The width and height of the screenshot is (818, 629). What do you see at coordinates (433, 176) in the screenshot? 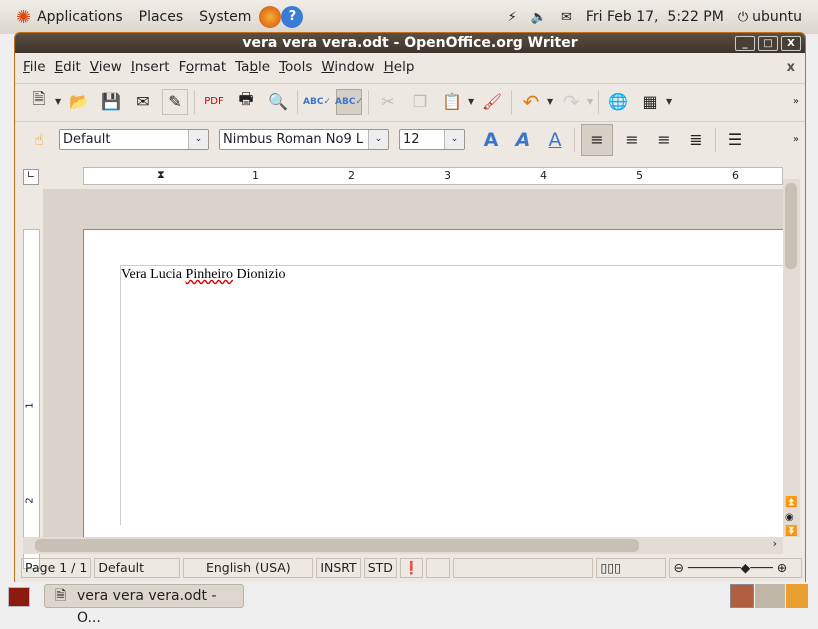
I see `horizontal-ruler: ⧗ 1 2 3 4 5 6` at bounding box center [433, 176].